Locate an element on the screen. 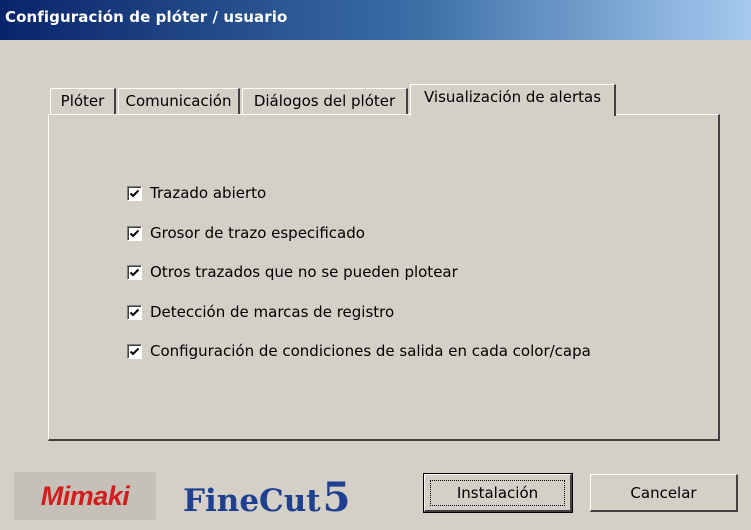 This screenshot has width=751, height=530. finecut-logo-text: FineCut is located at coordinates (252, 501).